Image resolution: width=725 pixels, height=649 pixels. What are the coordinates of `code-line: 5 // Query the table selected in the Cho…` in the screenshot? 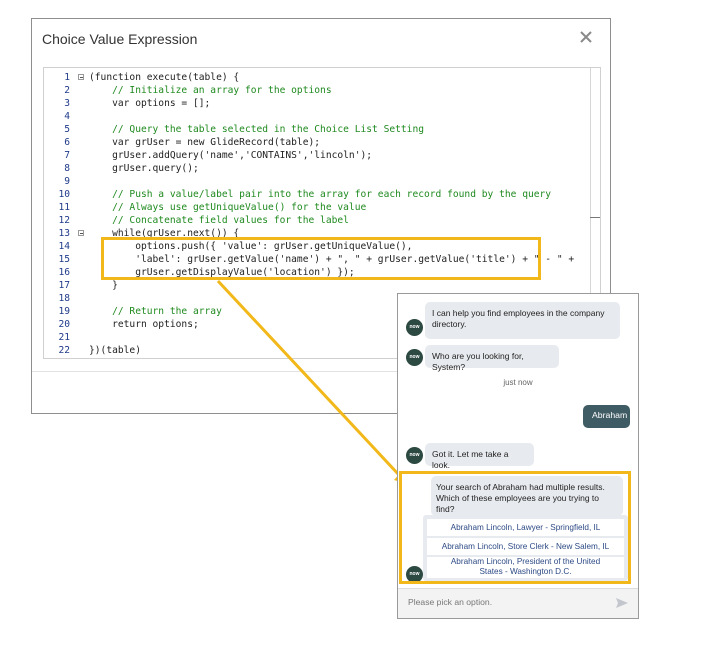 It's located at (314, 129).